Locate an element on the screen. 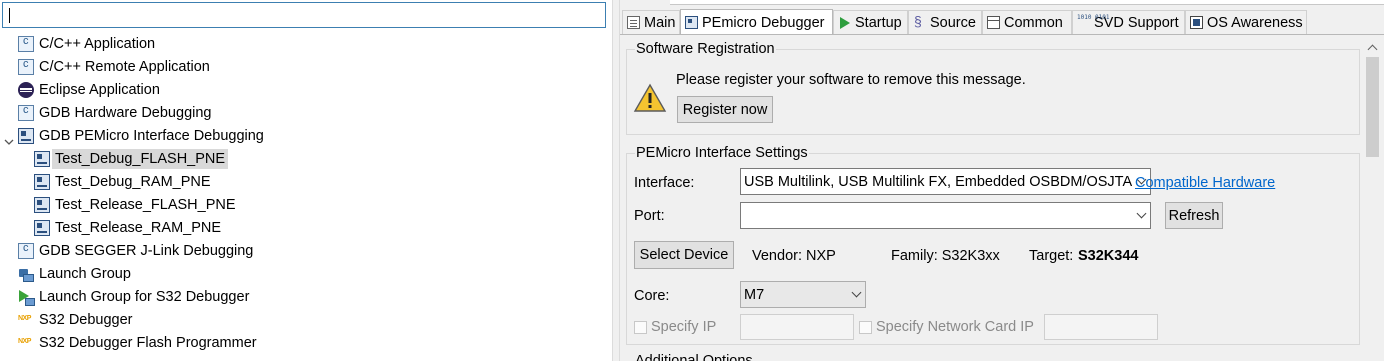 Image resolution: width=1384 pixels, height=361 pixels. tree-item-label: GDB Hardware Debugging is located at coordinates (125, 113).